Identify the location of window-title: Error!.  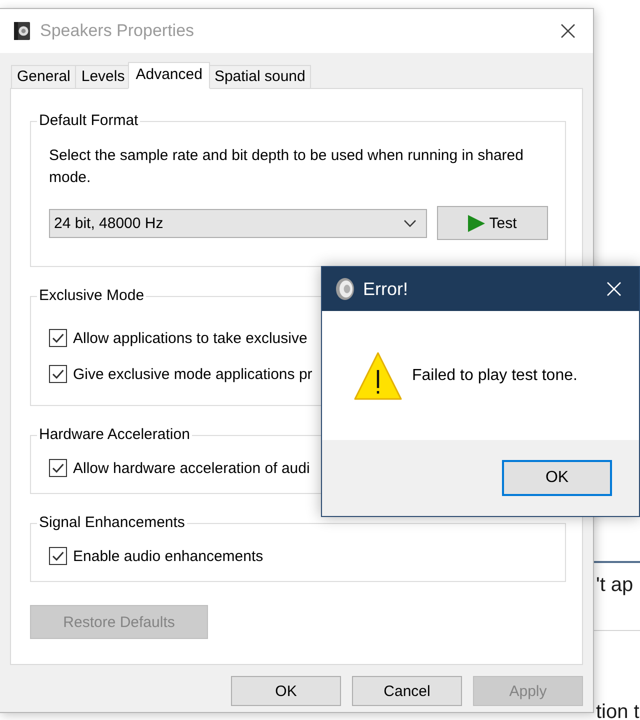
(385, 289).